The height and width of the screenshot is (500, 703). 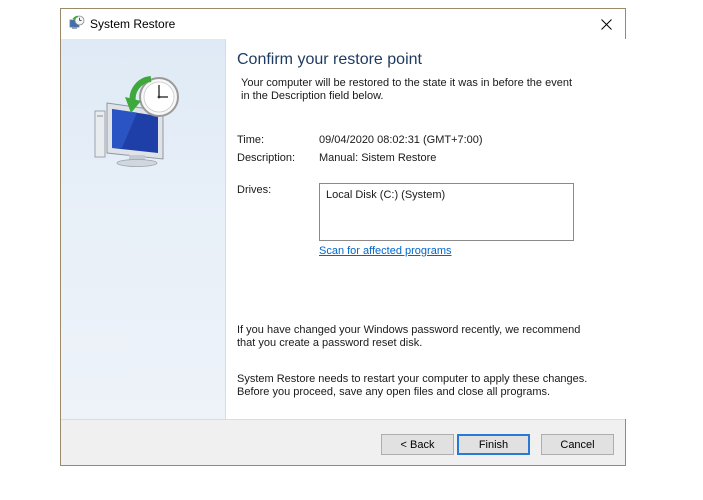 What do you see at coordinates (77, 23) in the screenshot?
I see `system-restore-icon` at bounding box center [77, 23].